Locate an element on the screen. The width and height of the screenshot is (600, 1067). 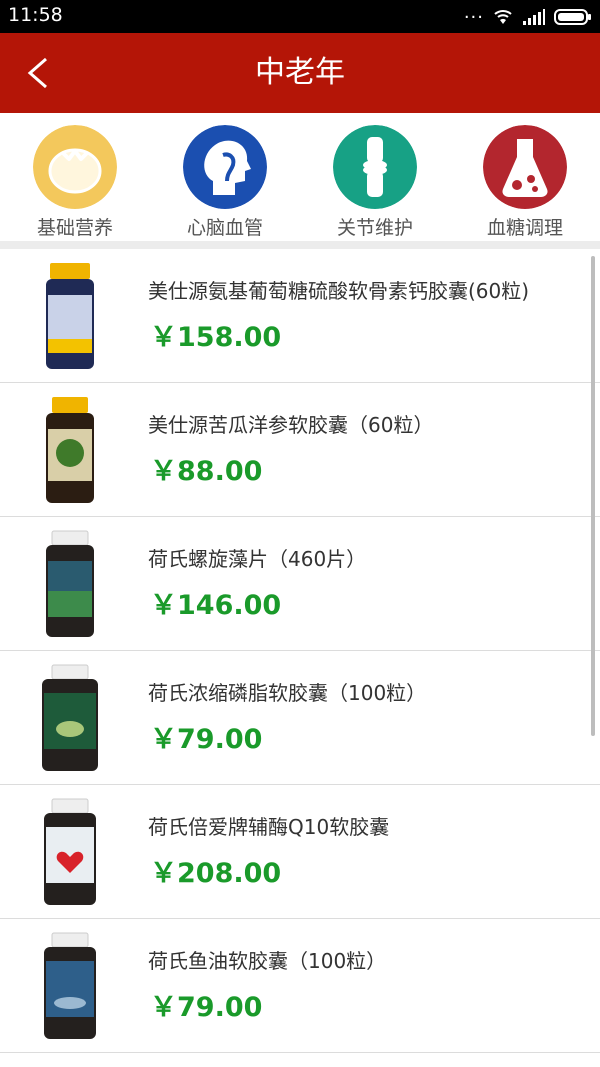
section-divider is located at coordinates (300, 245).